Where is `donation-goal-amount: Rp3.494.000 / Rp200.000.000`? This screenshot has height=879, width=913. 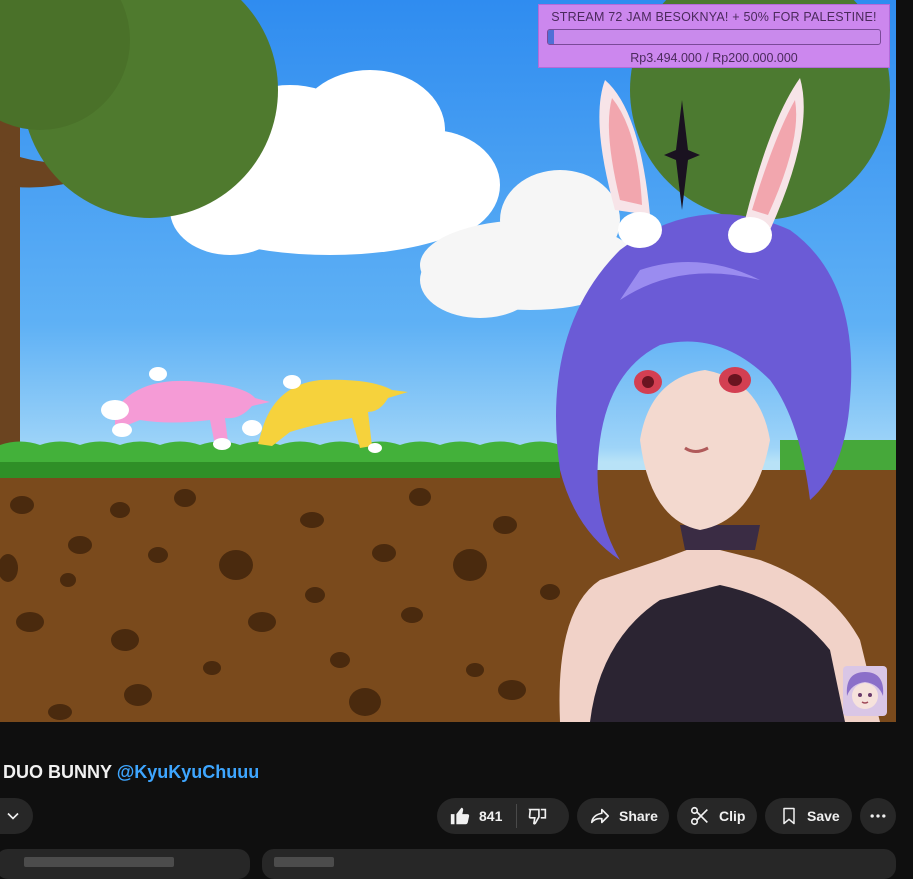
donation-goal-amount: Rp3.494.000 / Rp200.000.000 is located at coordinates (714, 58).